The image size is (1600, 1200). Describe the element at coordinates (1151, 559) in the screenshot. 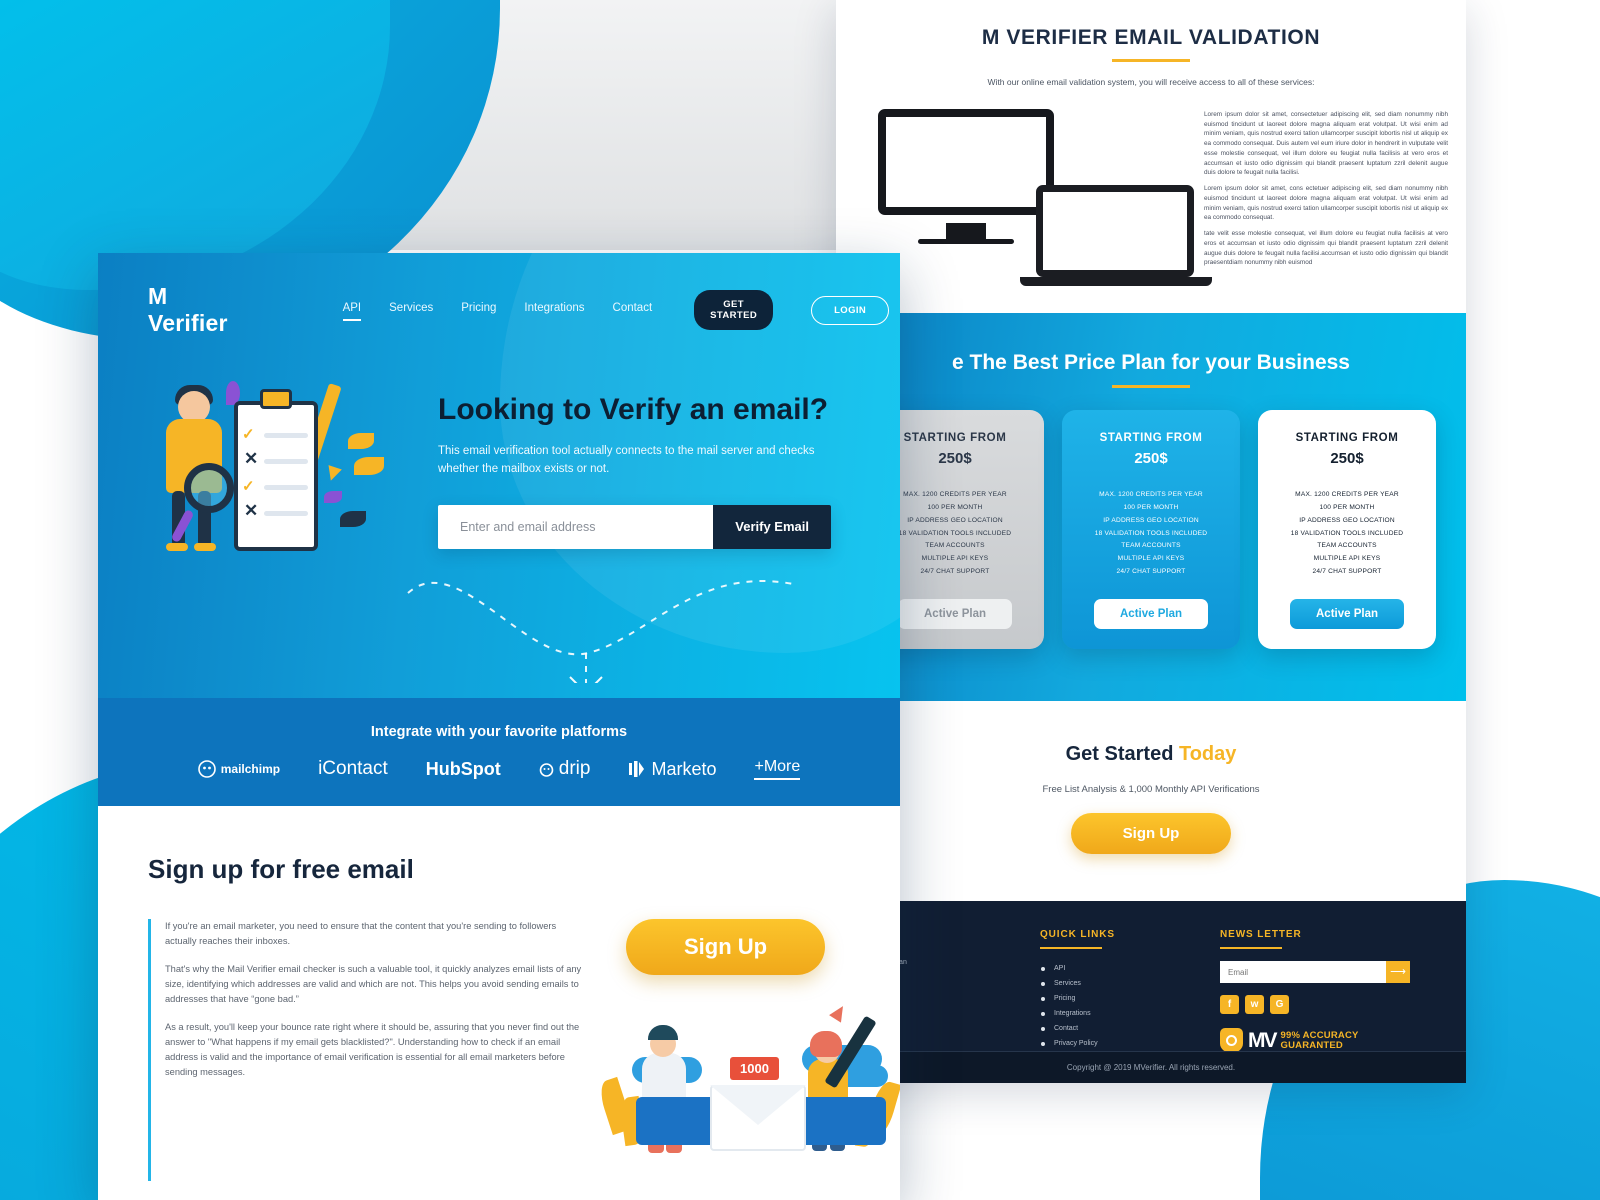

I see `feature-item: MULTIPLE API KEYS` at that location.